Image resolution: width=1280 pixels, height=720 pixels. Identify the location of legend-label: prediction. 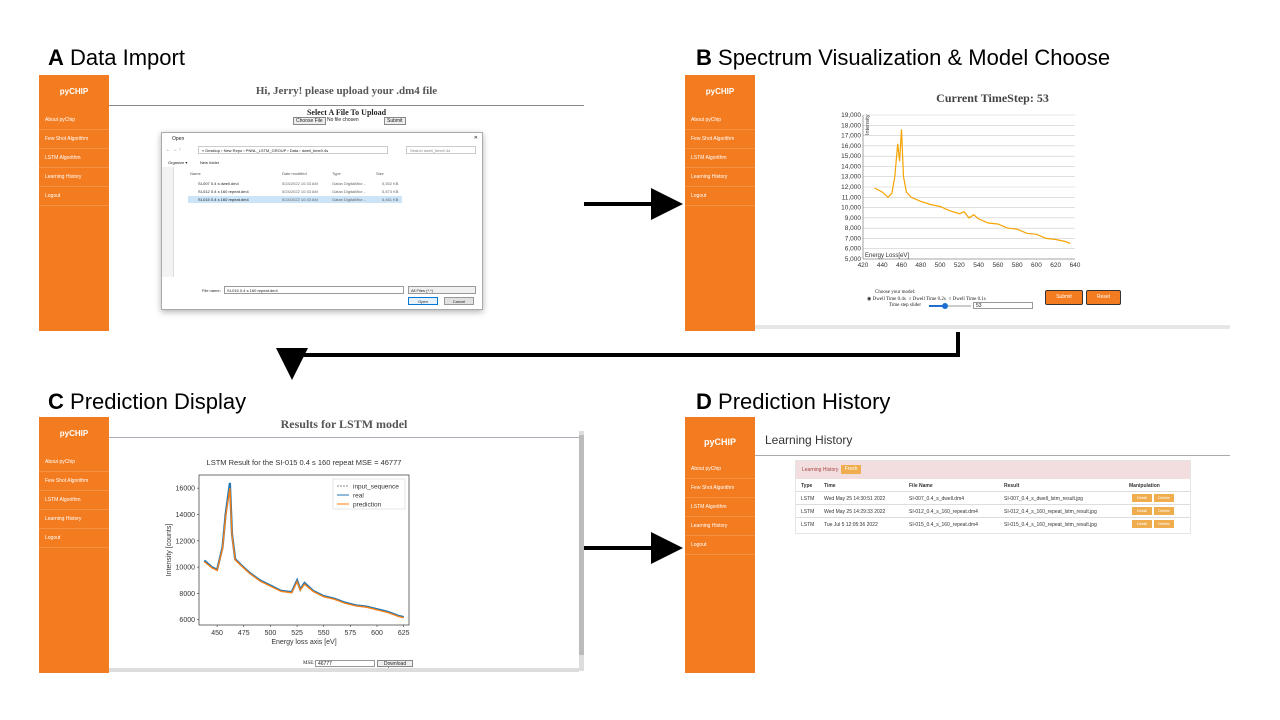
(367, 505).